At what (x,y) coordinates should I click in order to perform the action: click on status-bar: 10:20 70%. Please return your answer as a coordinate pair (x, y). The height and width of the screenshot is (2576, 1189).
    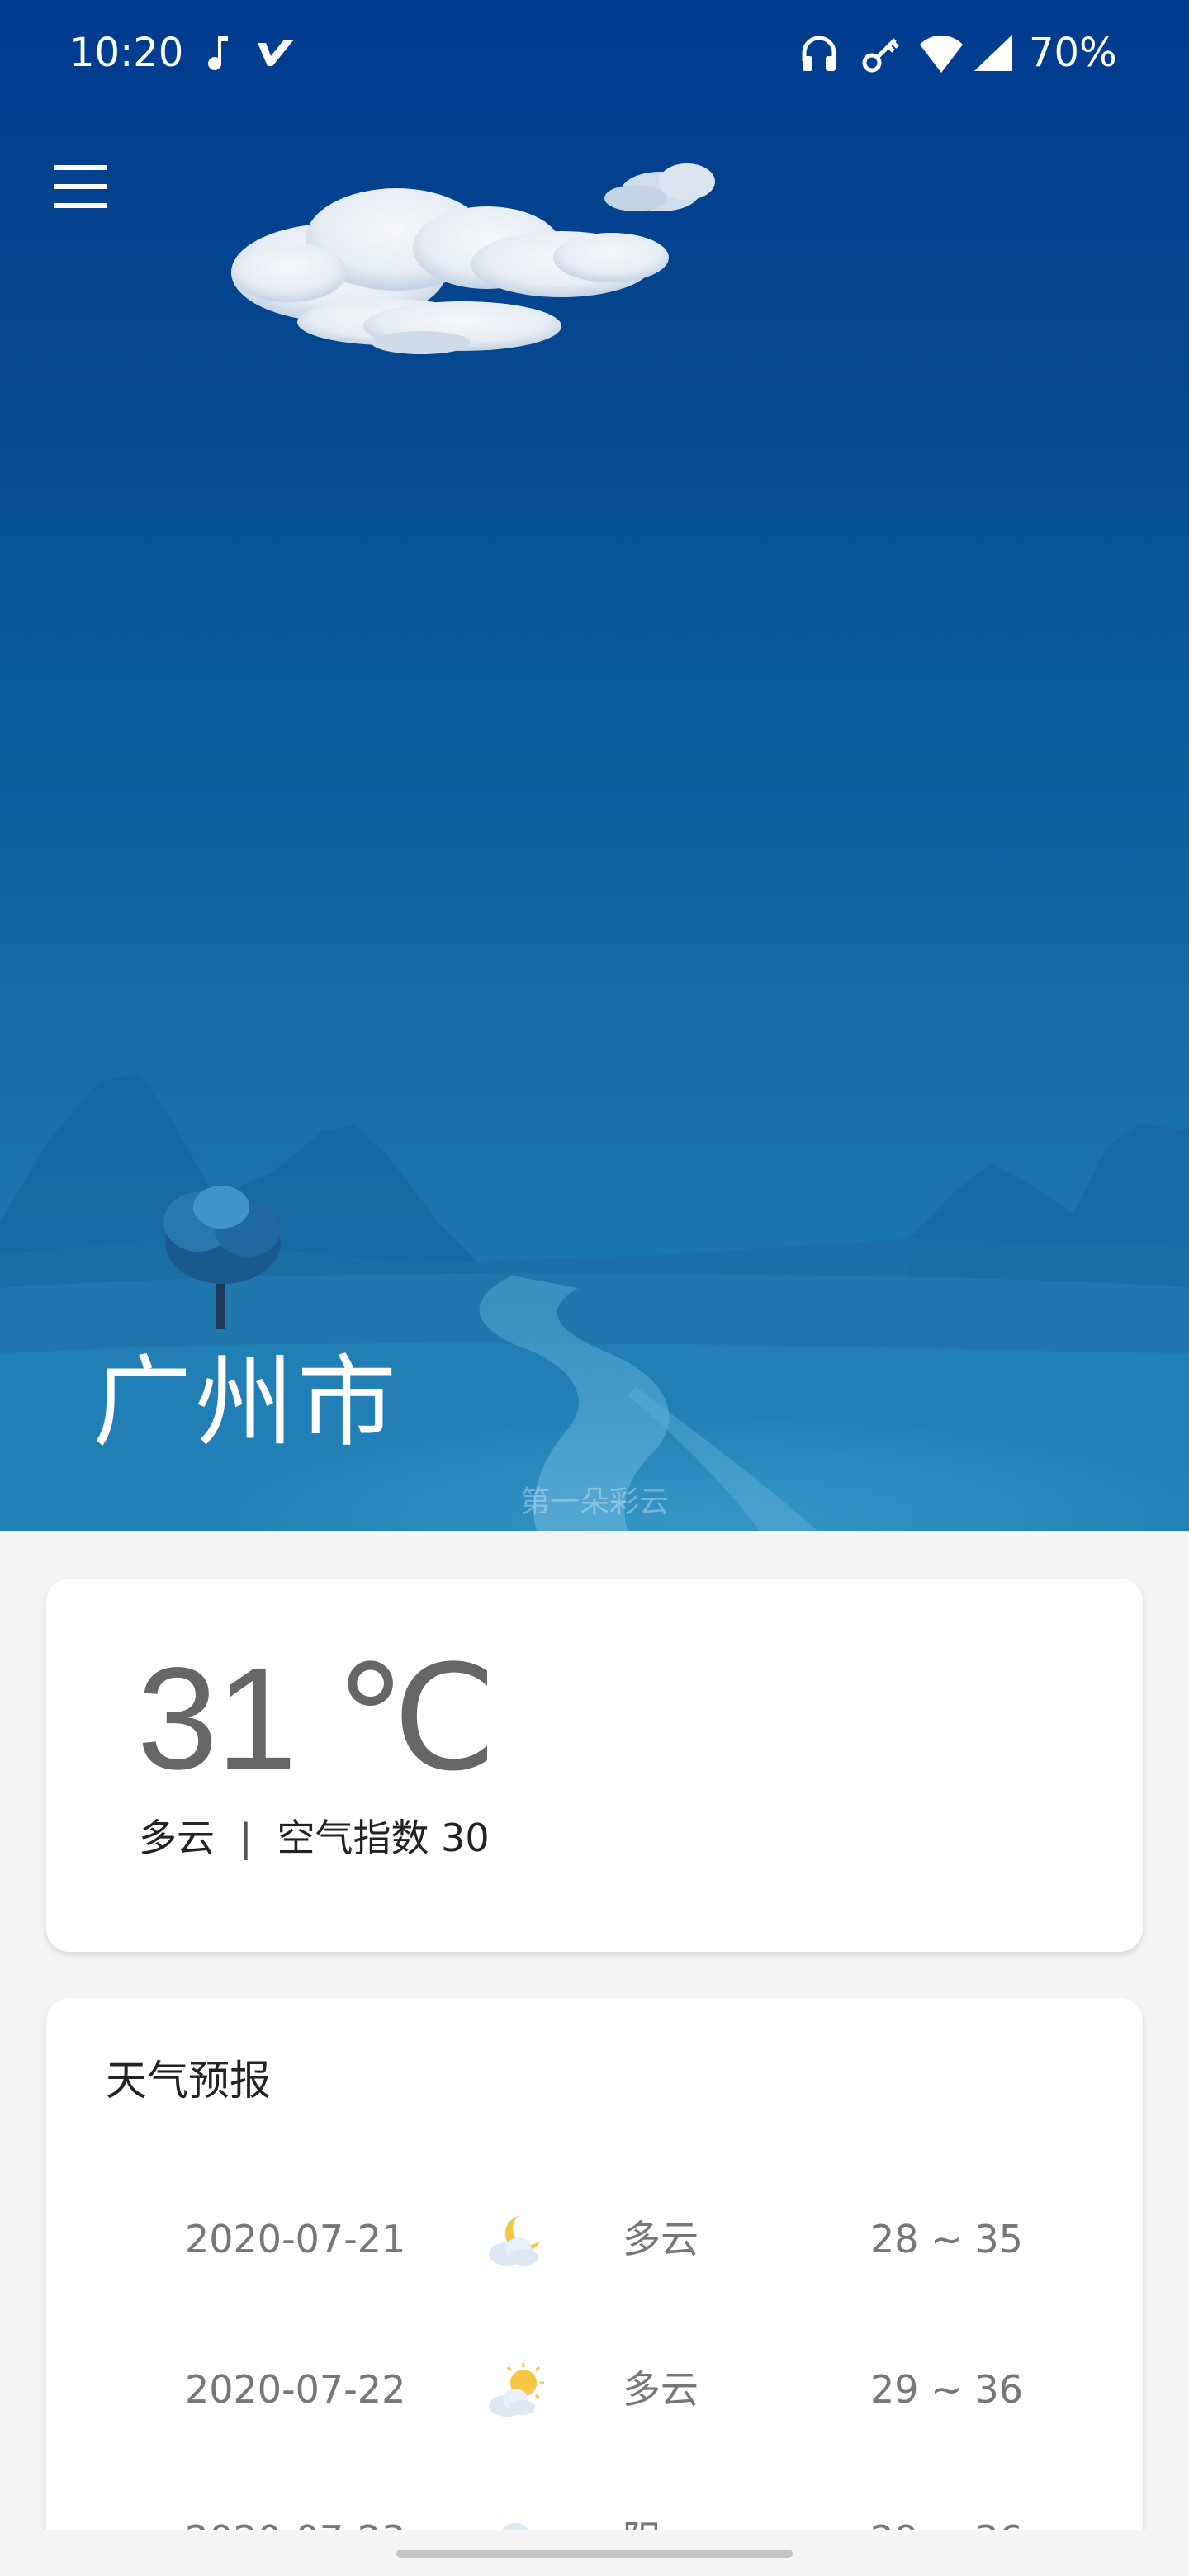
    Looking at the image, I should click on (594, 53).